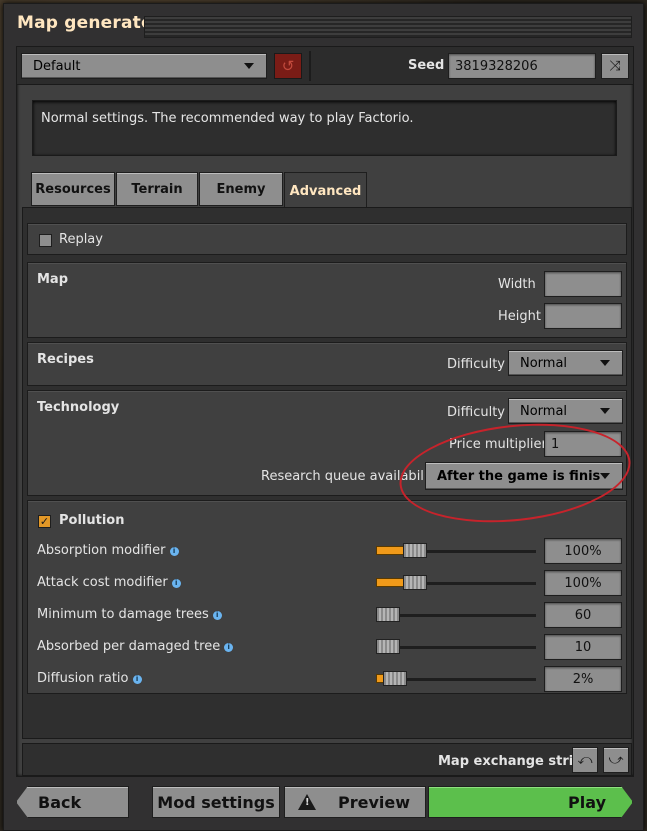  I want to click on technology-difficulty-dropdown: Normal, so click(565, 411).